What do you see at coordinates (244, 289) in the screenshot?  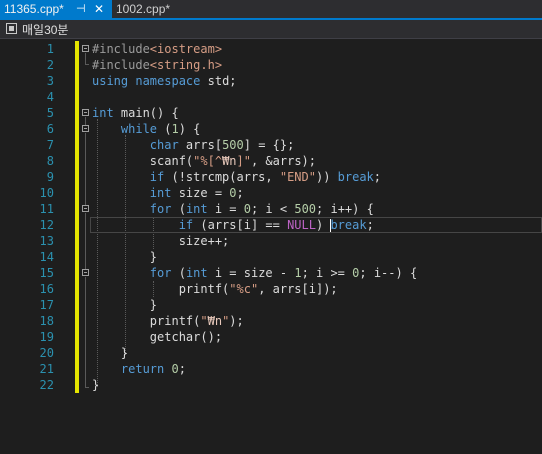 I see `code-token: "%c"` at bounding box center [244, 289].